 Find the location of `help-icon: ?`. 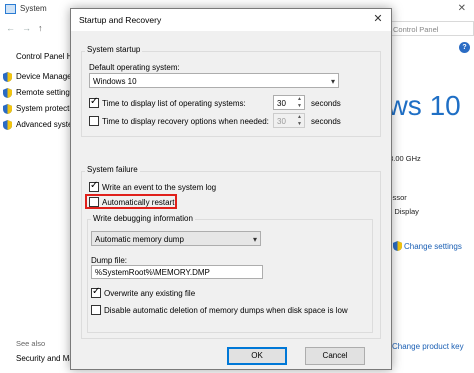

help-icon: ? is located at coordinates (464, 47).